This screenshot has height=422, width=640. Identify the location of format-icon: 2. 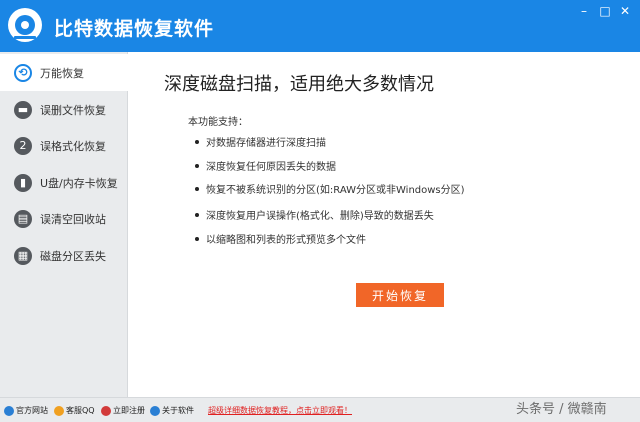
(23, 145).